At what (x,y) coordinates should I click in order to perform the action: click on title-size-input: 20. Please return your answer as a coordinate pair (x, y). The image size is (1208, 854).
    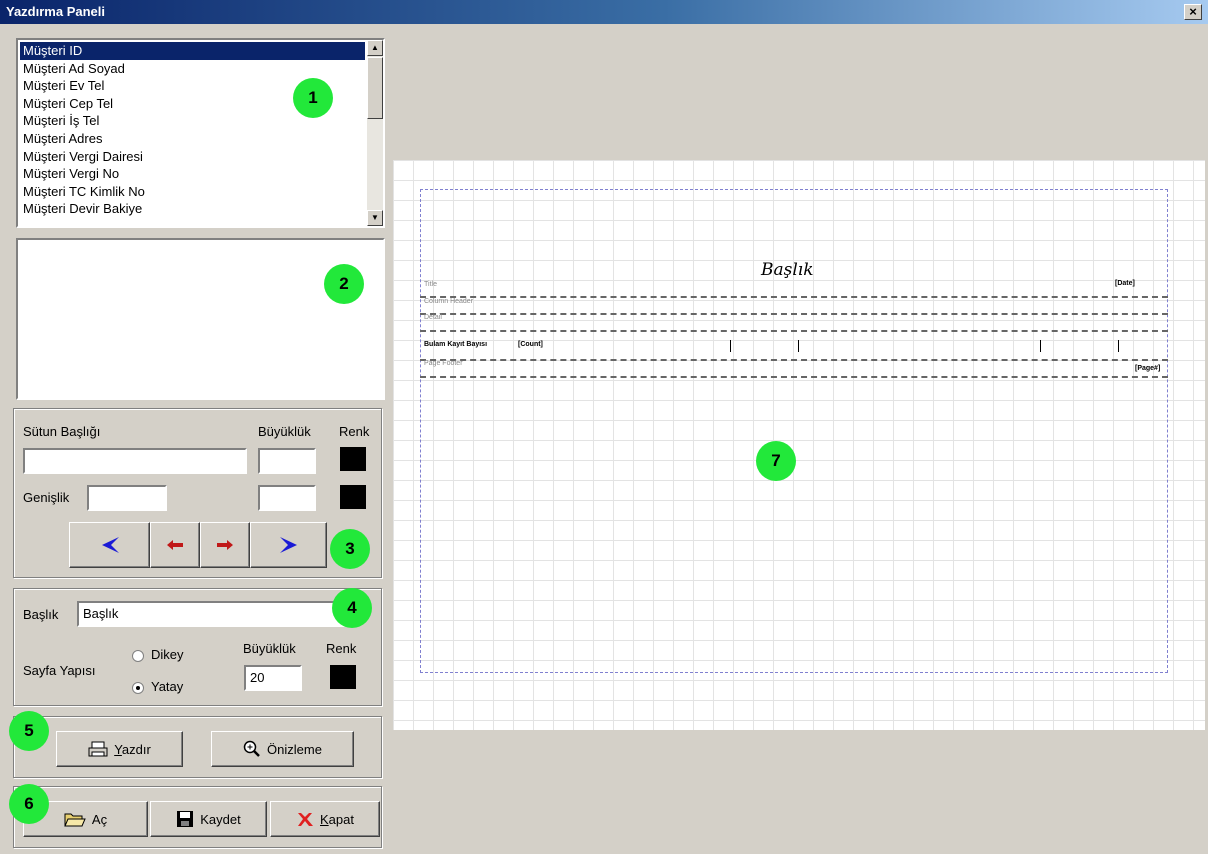
    Looking at the image, I should click on (273, 678).